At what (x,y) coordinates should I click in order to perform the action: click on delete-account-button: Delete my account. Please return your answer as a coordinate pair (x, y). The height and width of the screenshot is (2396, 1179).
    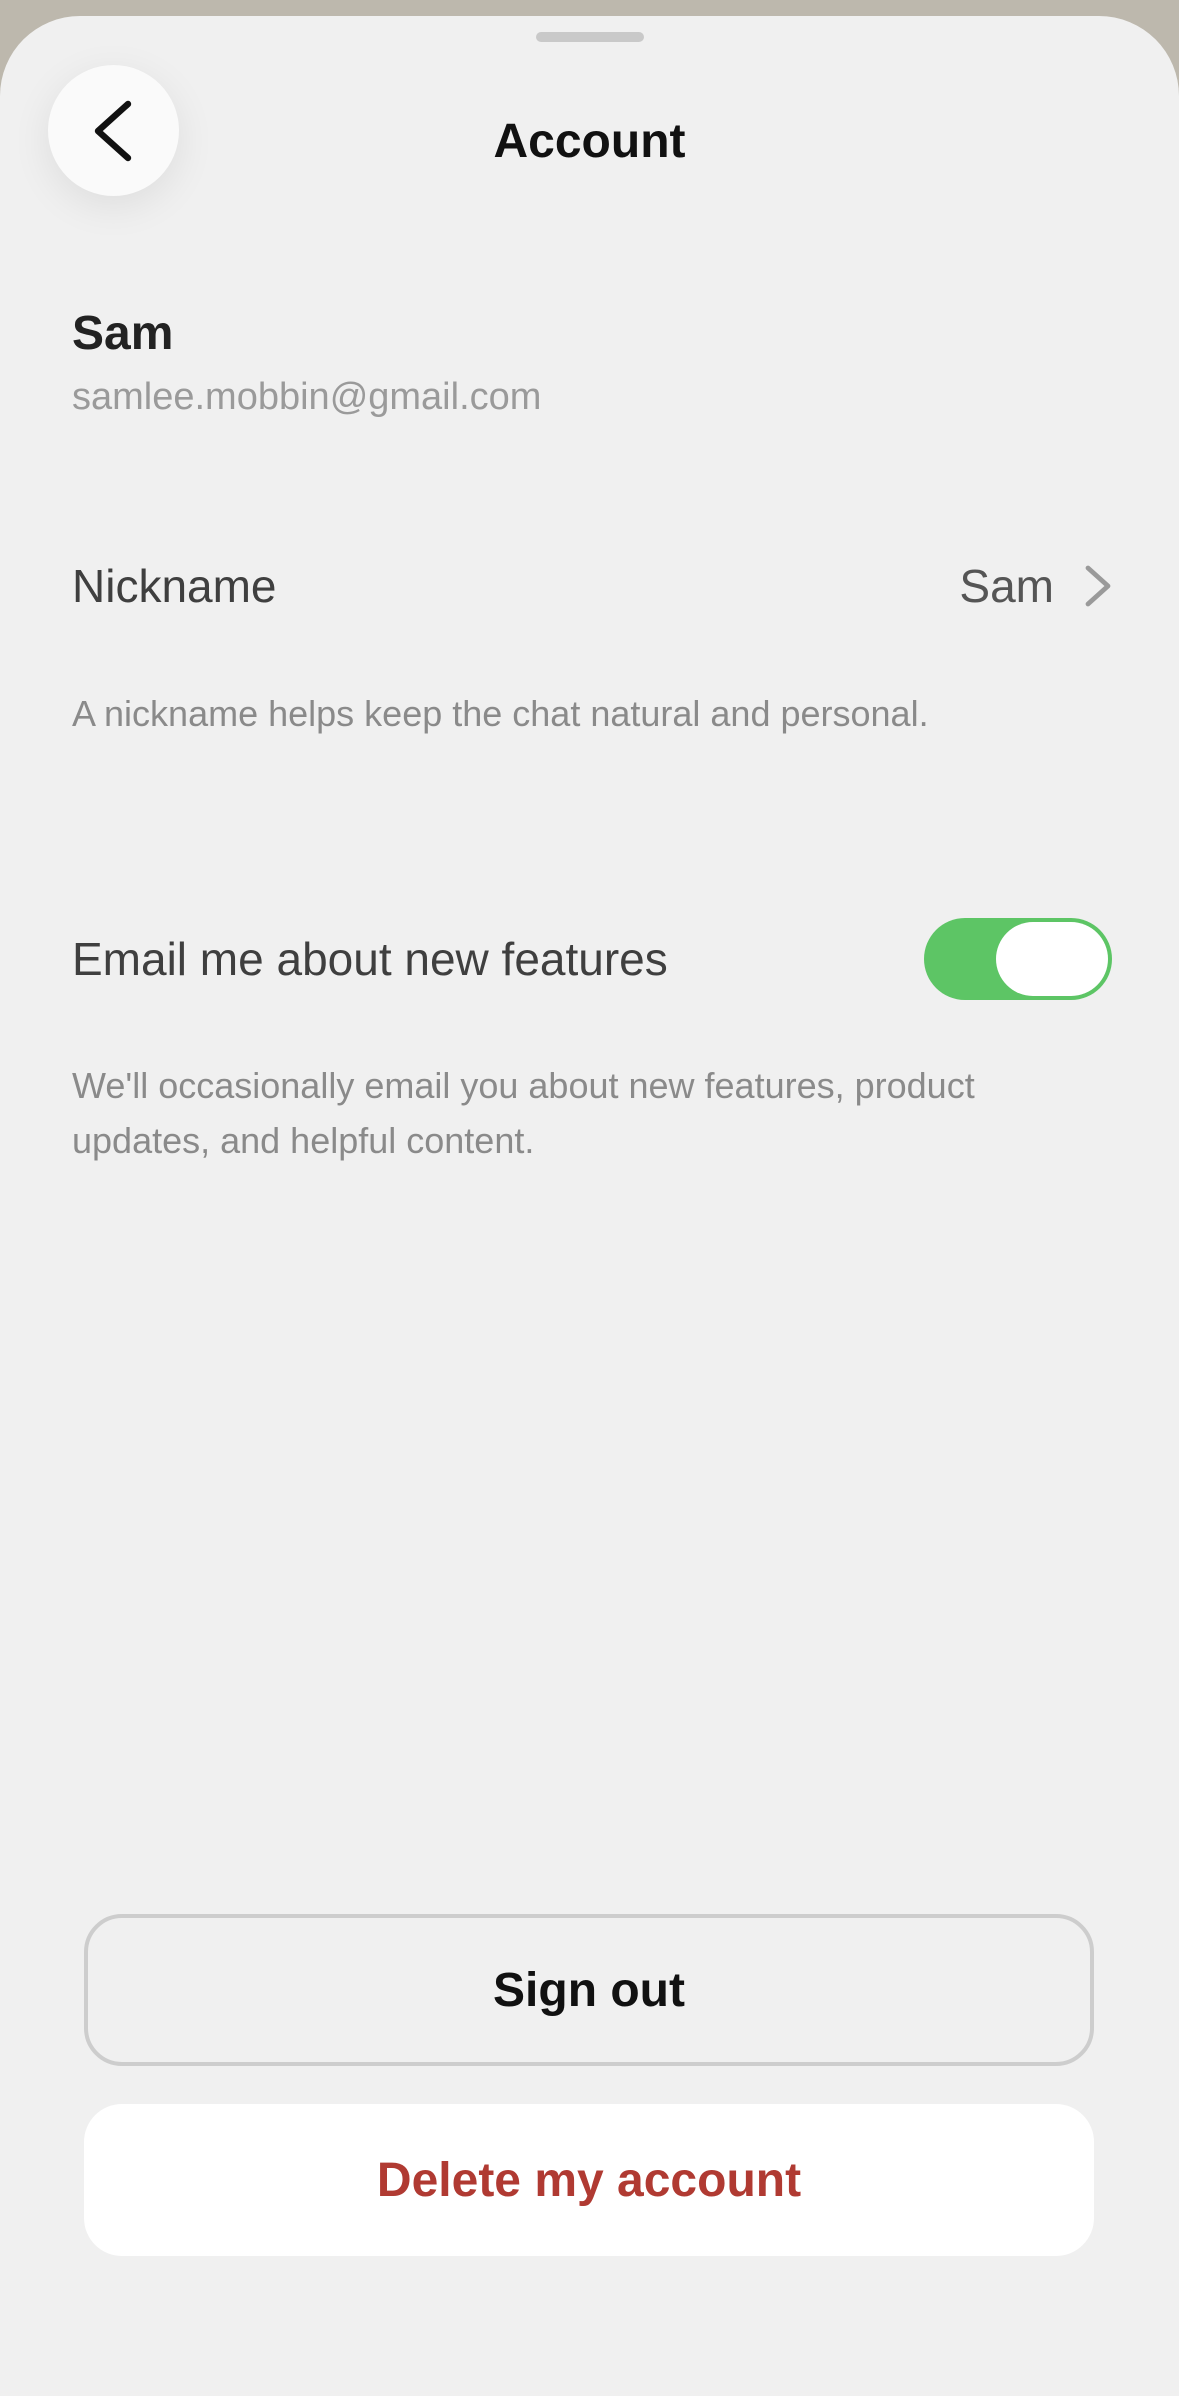
    Looking at the image, I should click on (589, 2180).